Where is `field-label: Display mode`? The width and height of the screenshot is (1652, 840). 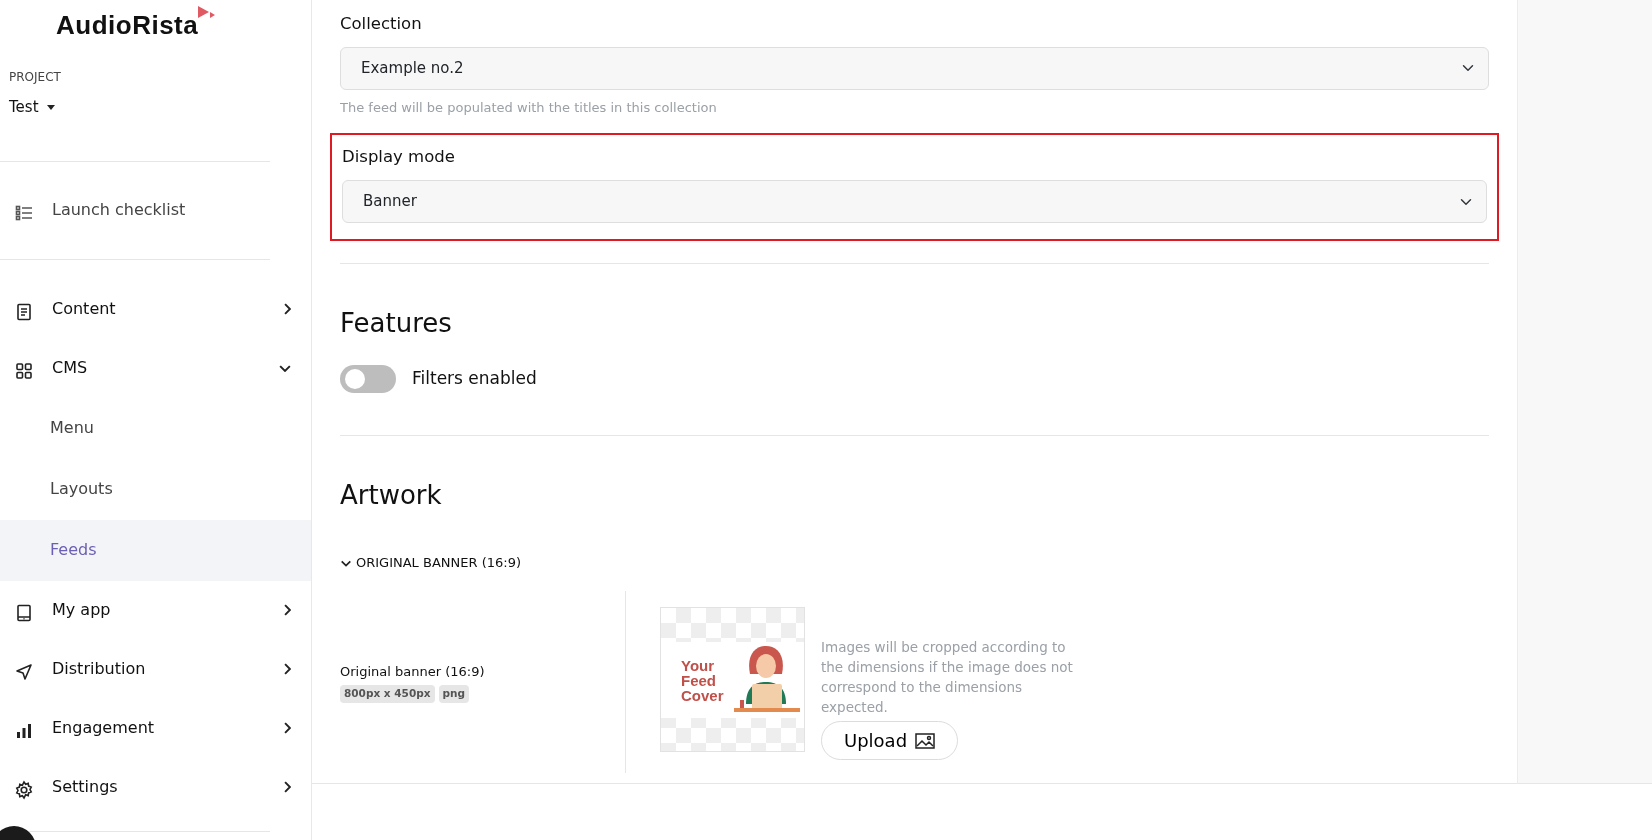 field-label: Display mode is located at coordinates (399, 157).